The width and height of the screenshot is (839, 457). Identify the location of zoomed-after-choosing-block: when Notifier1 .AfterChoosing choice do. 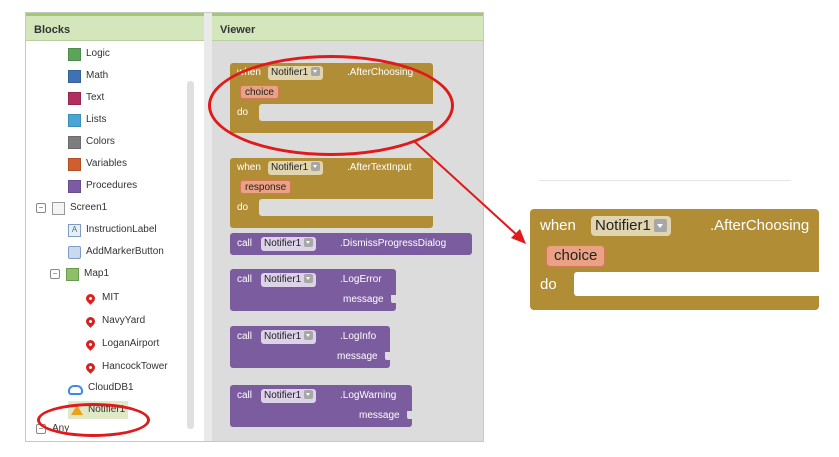
(674, 259).